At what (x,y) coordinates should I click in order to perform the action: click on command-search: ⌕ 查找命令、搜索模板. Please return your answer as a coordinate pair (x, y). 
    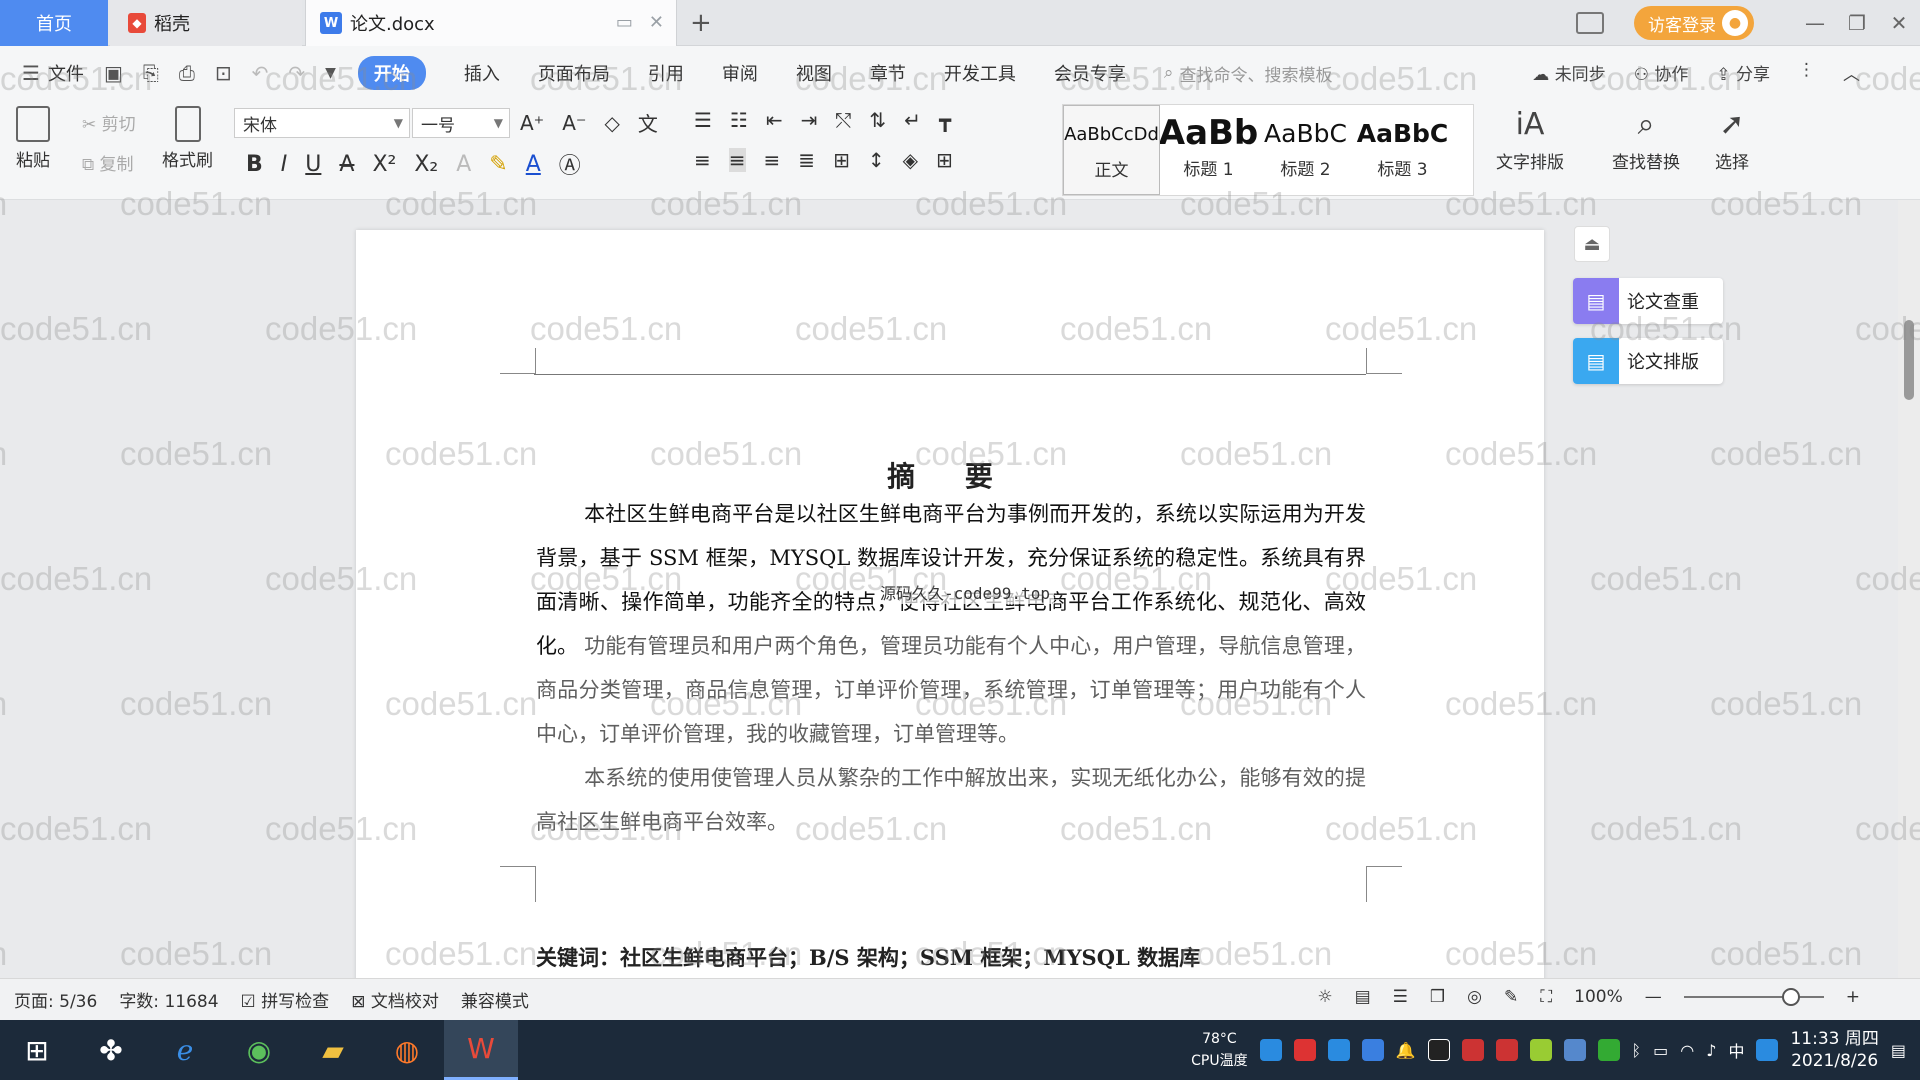
    Looking at the image, I should click on (1248, 73).